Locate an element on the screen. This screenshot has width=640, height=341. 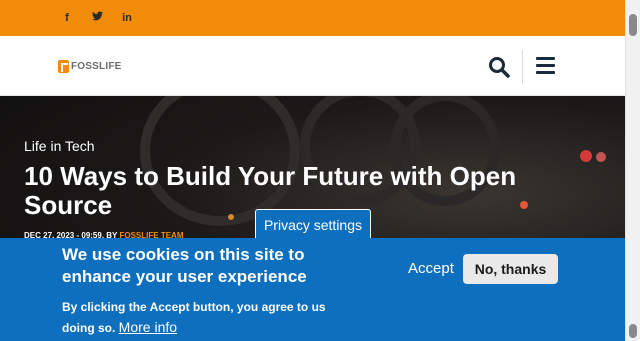
decline-button: No, thanks is located at coordinates (510, 269).